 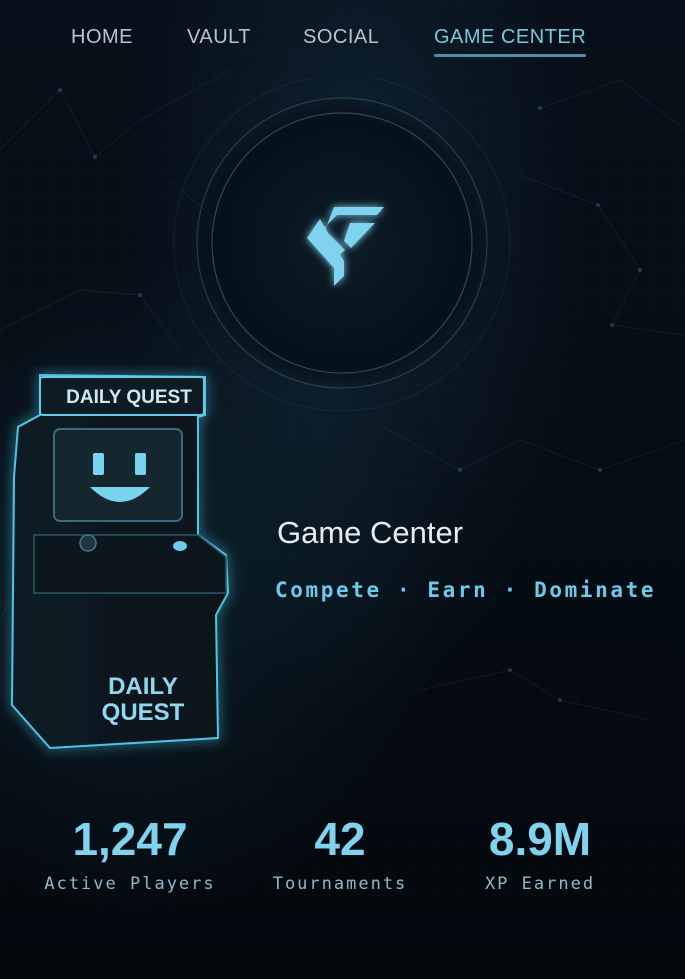 What do you see at coordinates (130, 839) in the screenshot?
I see `stat-value: 1,247` at bounding box center [130, 839].